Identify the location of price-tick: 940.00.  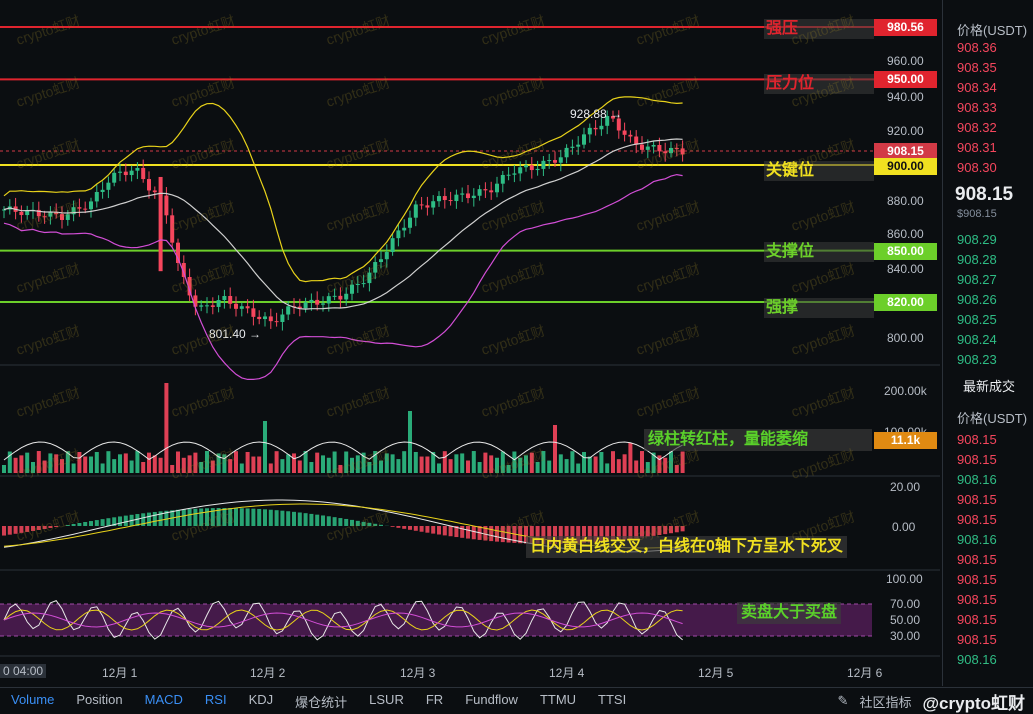
(913, 97).